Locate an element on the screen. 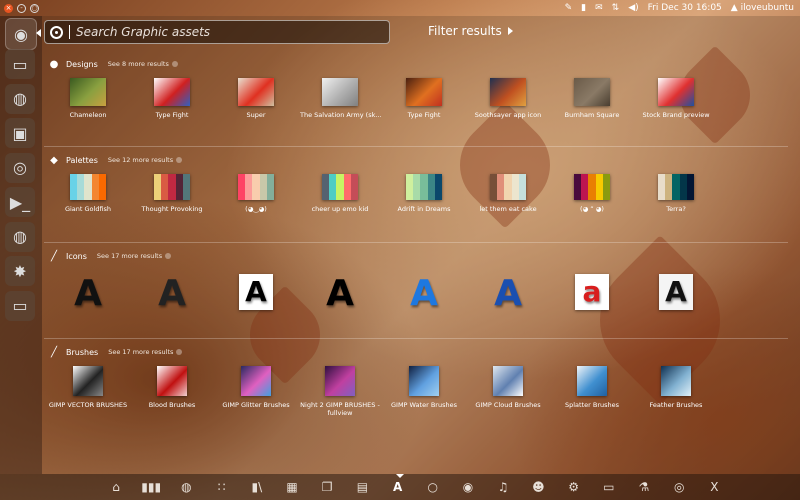 Image resolution: width=800 pixels, height=500 pixels. globe-icon: ◎ is located at coordinates (679, 487).